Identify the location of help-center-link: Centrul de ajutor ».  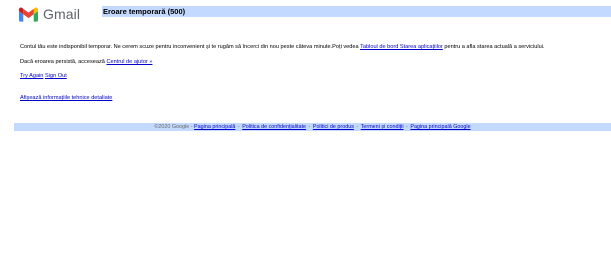
(129, 62).